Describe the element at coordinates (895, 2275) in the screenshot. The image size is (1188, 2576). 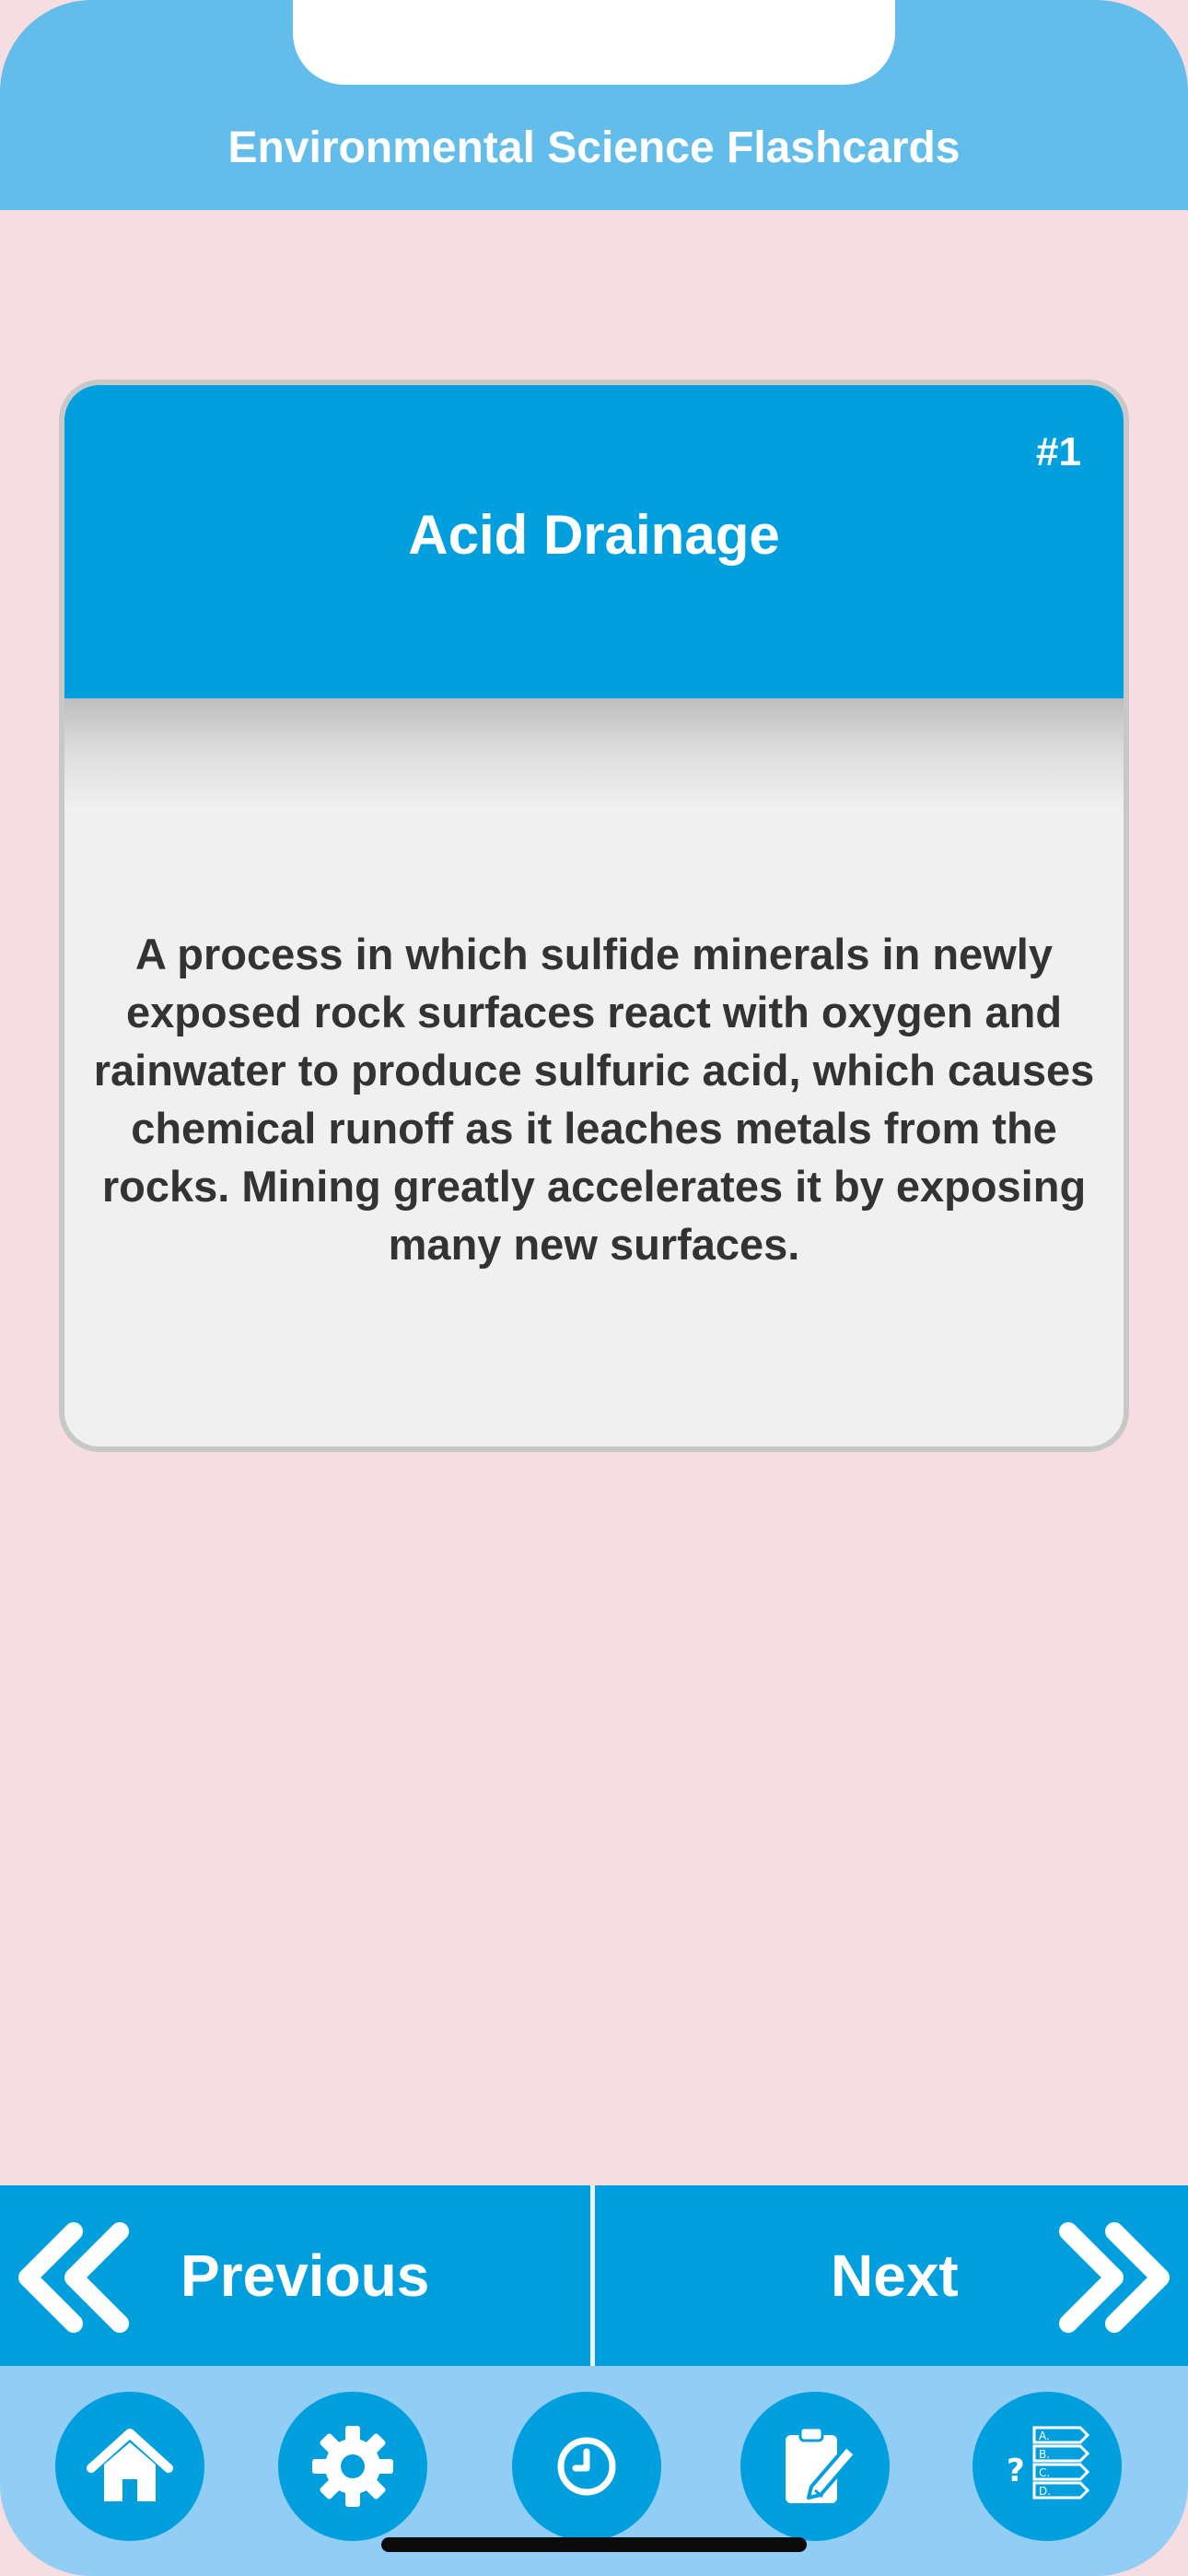
I see `next-label: Next` at that location.